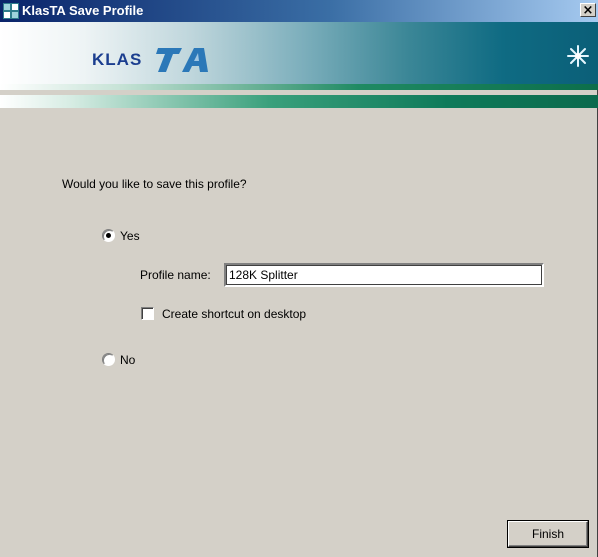 The image size is (598, 557). I want to click on save-question: Would you like to save this profile?, so click(154, 184).